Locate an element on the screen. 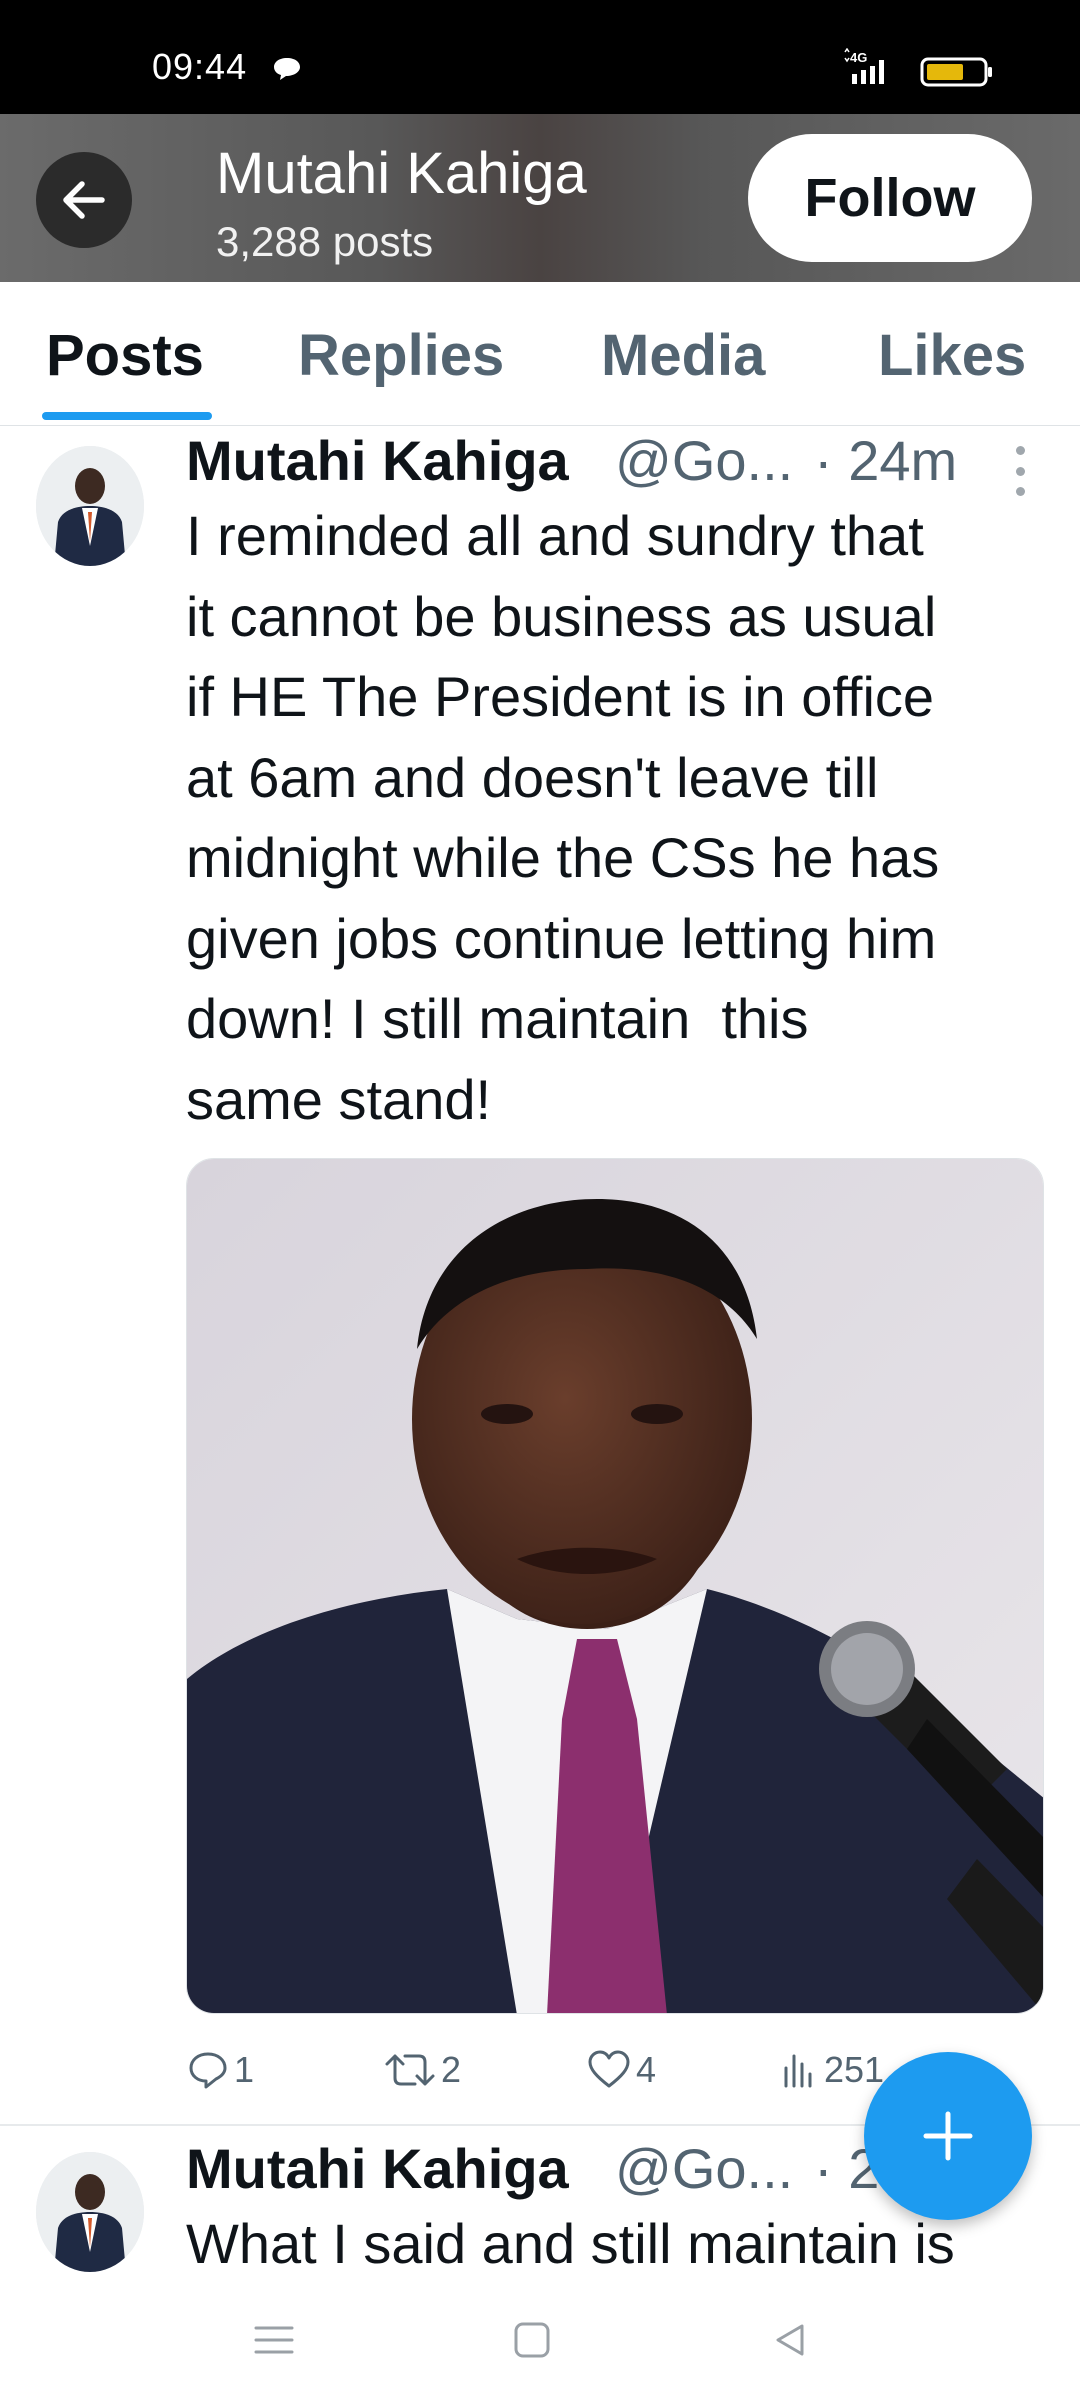  tab-media: Media is located at coordinates (683, 355).